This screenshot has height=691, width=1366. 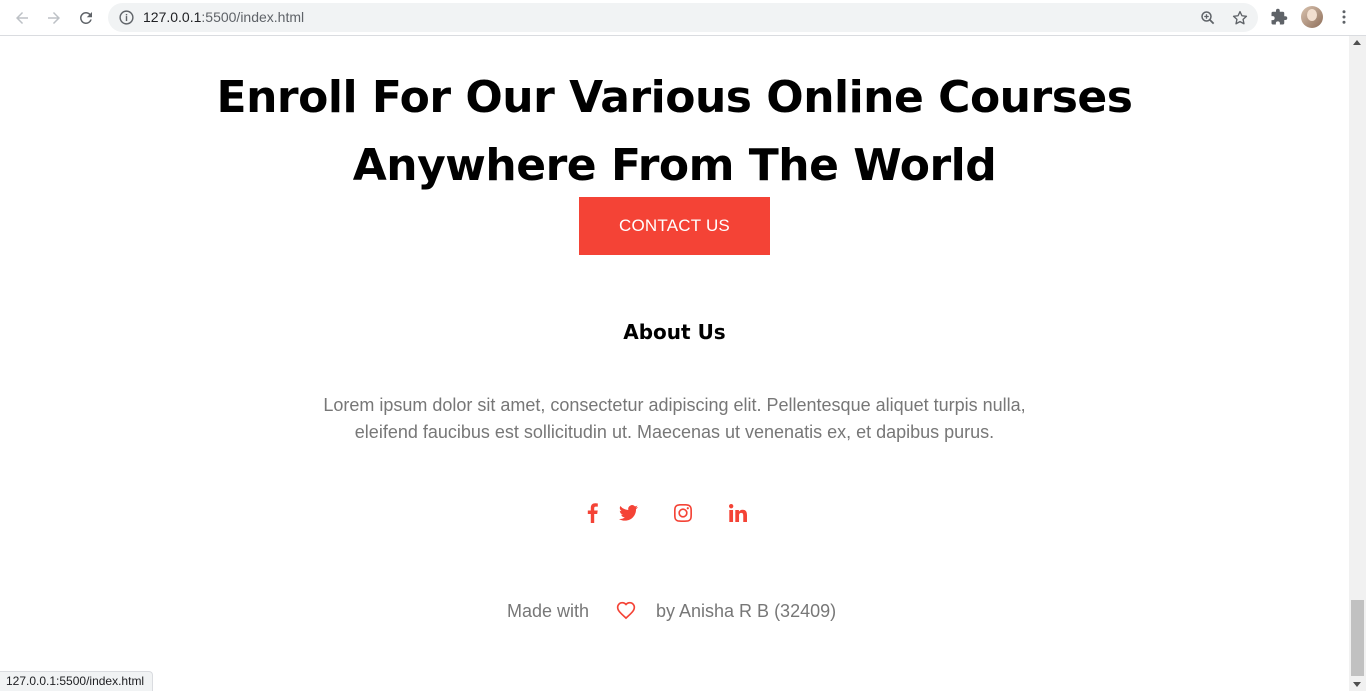 I want to click on browser-menu-button, so click(x=1344, y=17).